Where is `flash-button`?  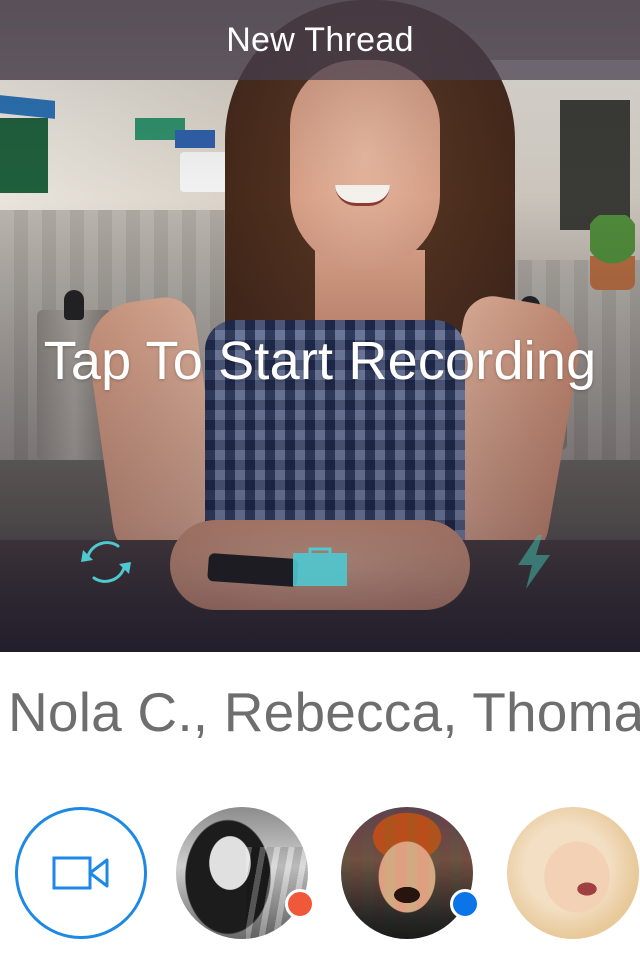
flash-button is located at coordinates (534, 562).